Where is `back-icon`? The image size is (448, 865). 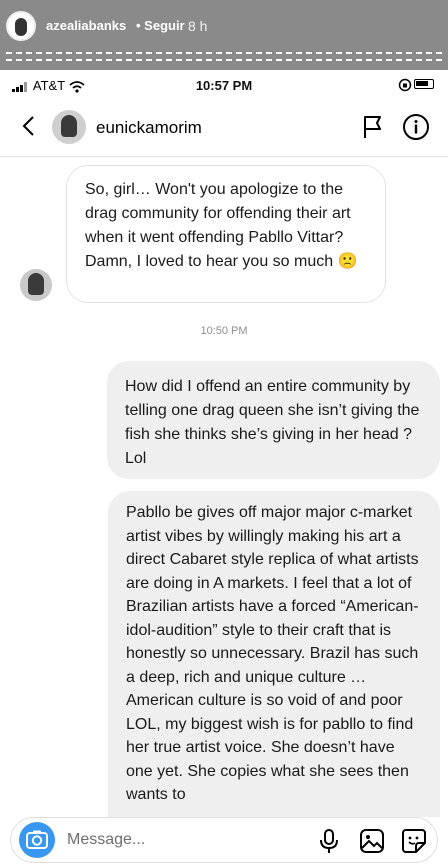 back-icon is located at coordinates (30, 126).